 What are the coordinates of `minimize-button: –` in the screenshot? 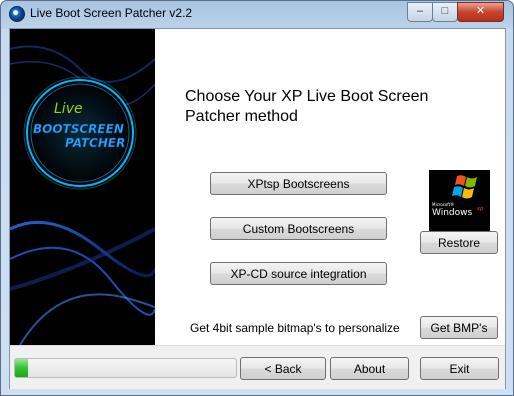 It's located at (420, 12).